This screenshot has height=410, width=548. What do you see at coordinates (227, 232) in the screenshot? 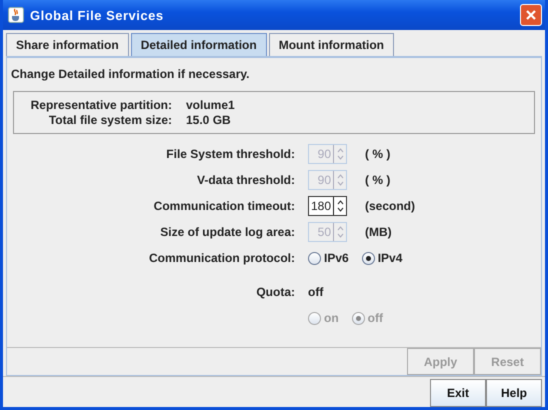
I see `setting-label: Size of update log area:` at bounding box center [227, 232].